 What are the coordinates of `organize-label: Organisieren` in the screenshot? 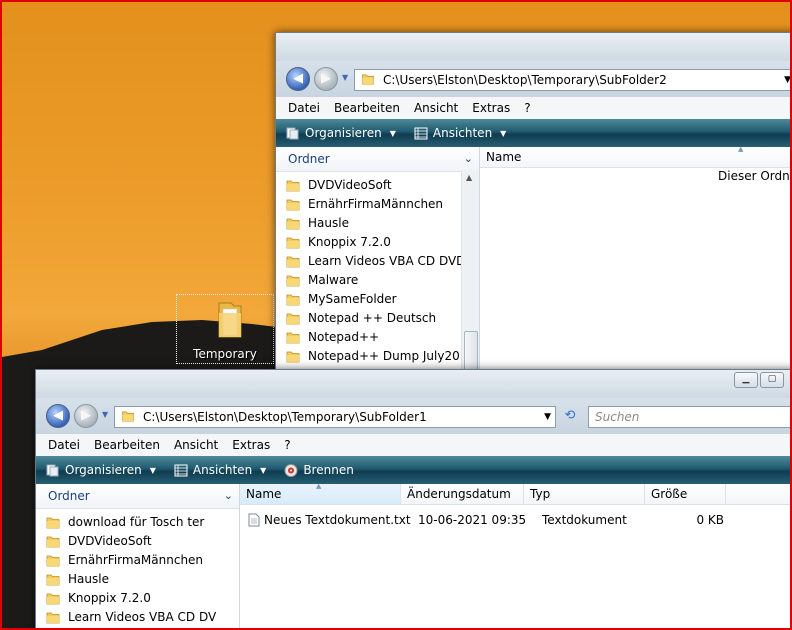 It's located at (343, 133).